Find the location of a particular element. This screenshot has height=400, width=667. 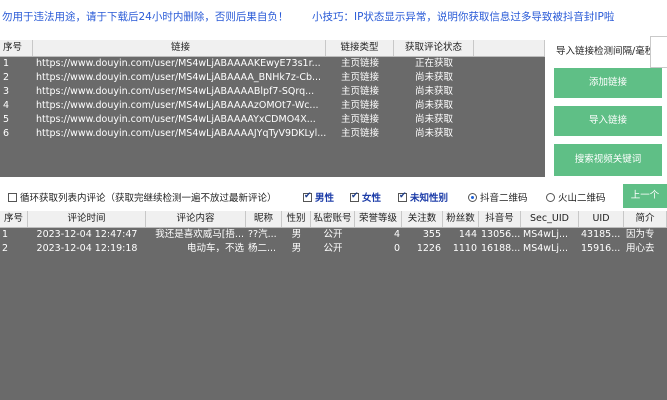

header-link-type: 链接类型 is located at coordinates (360, 48).